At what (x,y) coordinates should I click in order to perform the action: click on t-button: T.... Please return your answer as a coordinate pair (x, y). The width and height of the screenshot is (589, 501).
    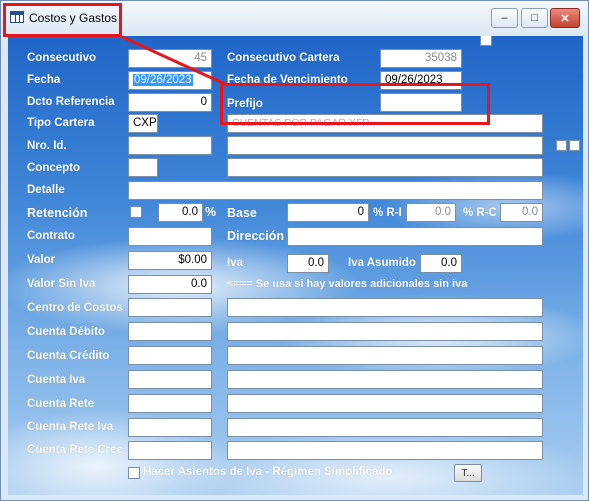
    Looking at the image, I should click on (468, 473).